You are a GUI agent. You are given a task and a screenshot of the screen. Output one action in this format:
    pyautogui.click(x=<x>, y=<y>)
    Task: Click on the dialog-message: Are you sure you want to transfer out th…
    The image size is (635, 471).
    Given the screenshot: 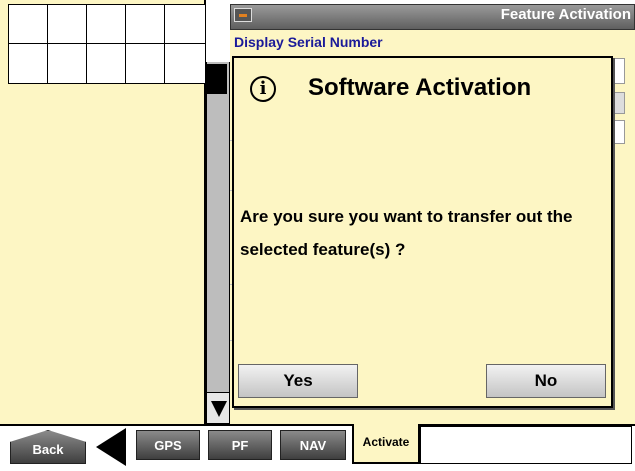 What is the action you would take?
    pyautogui.click(x=406, y=233)
    